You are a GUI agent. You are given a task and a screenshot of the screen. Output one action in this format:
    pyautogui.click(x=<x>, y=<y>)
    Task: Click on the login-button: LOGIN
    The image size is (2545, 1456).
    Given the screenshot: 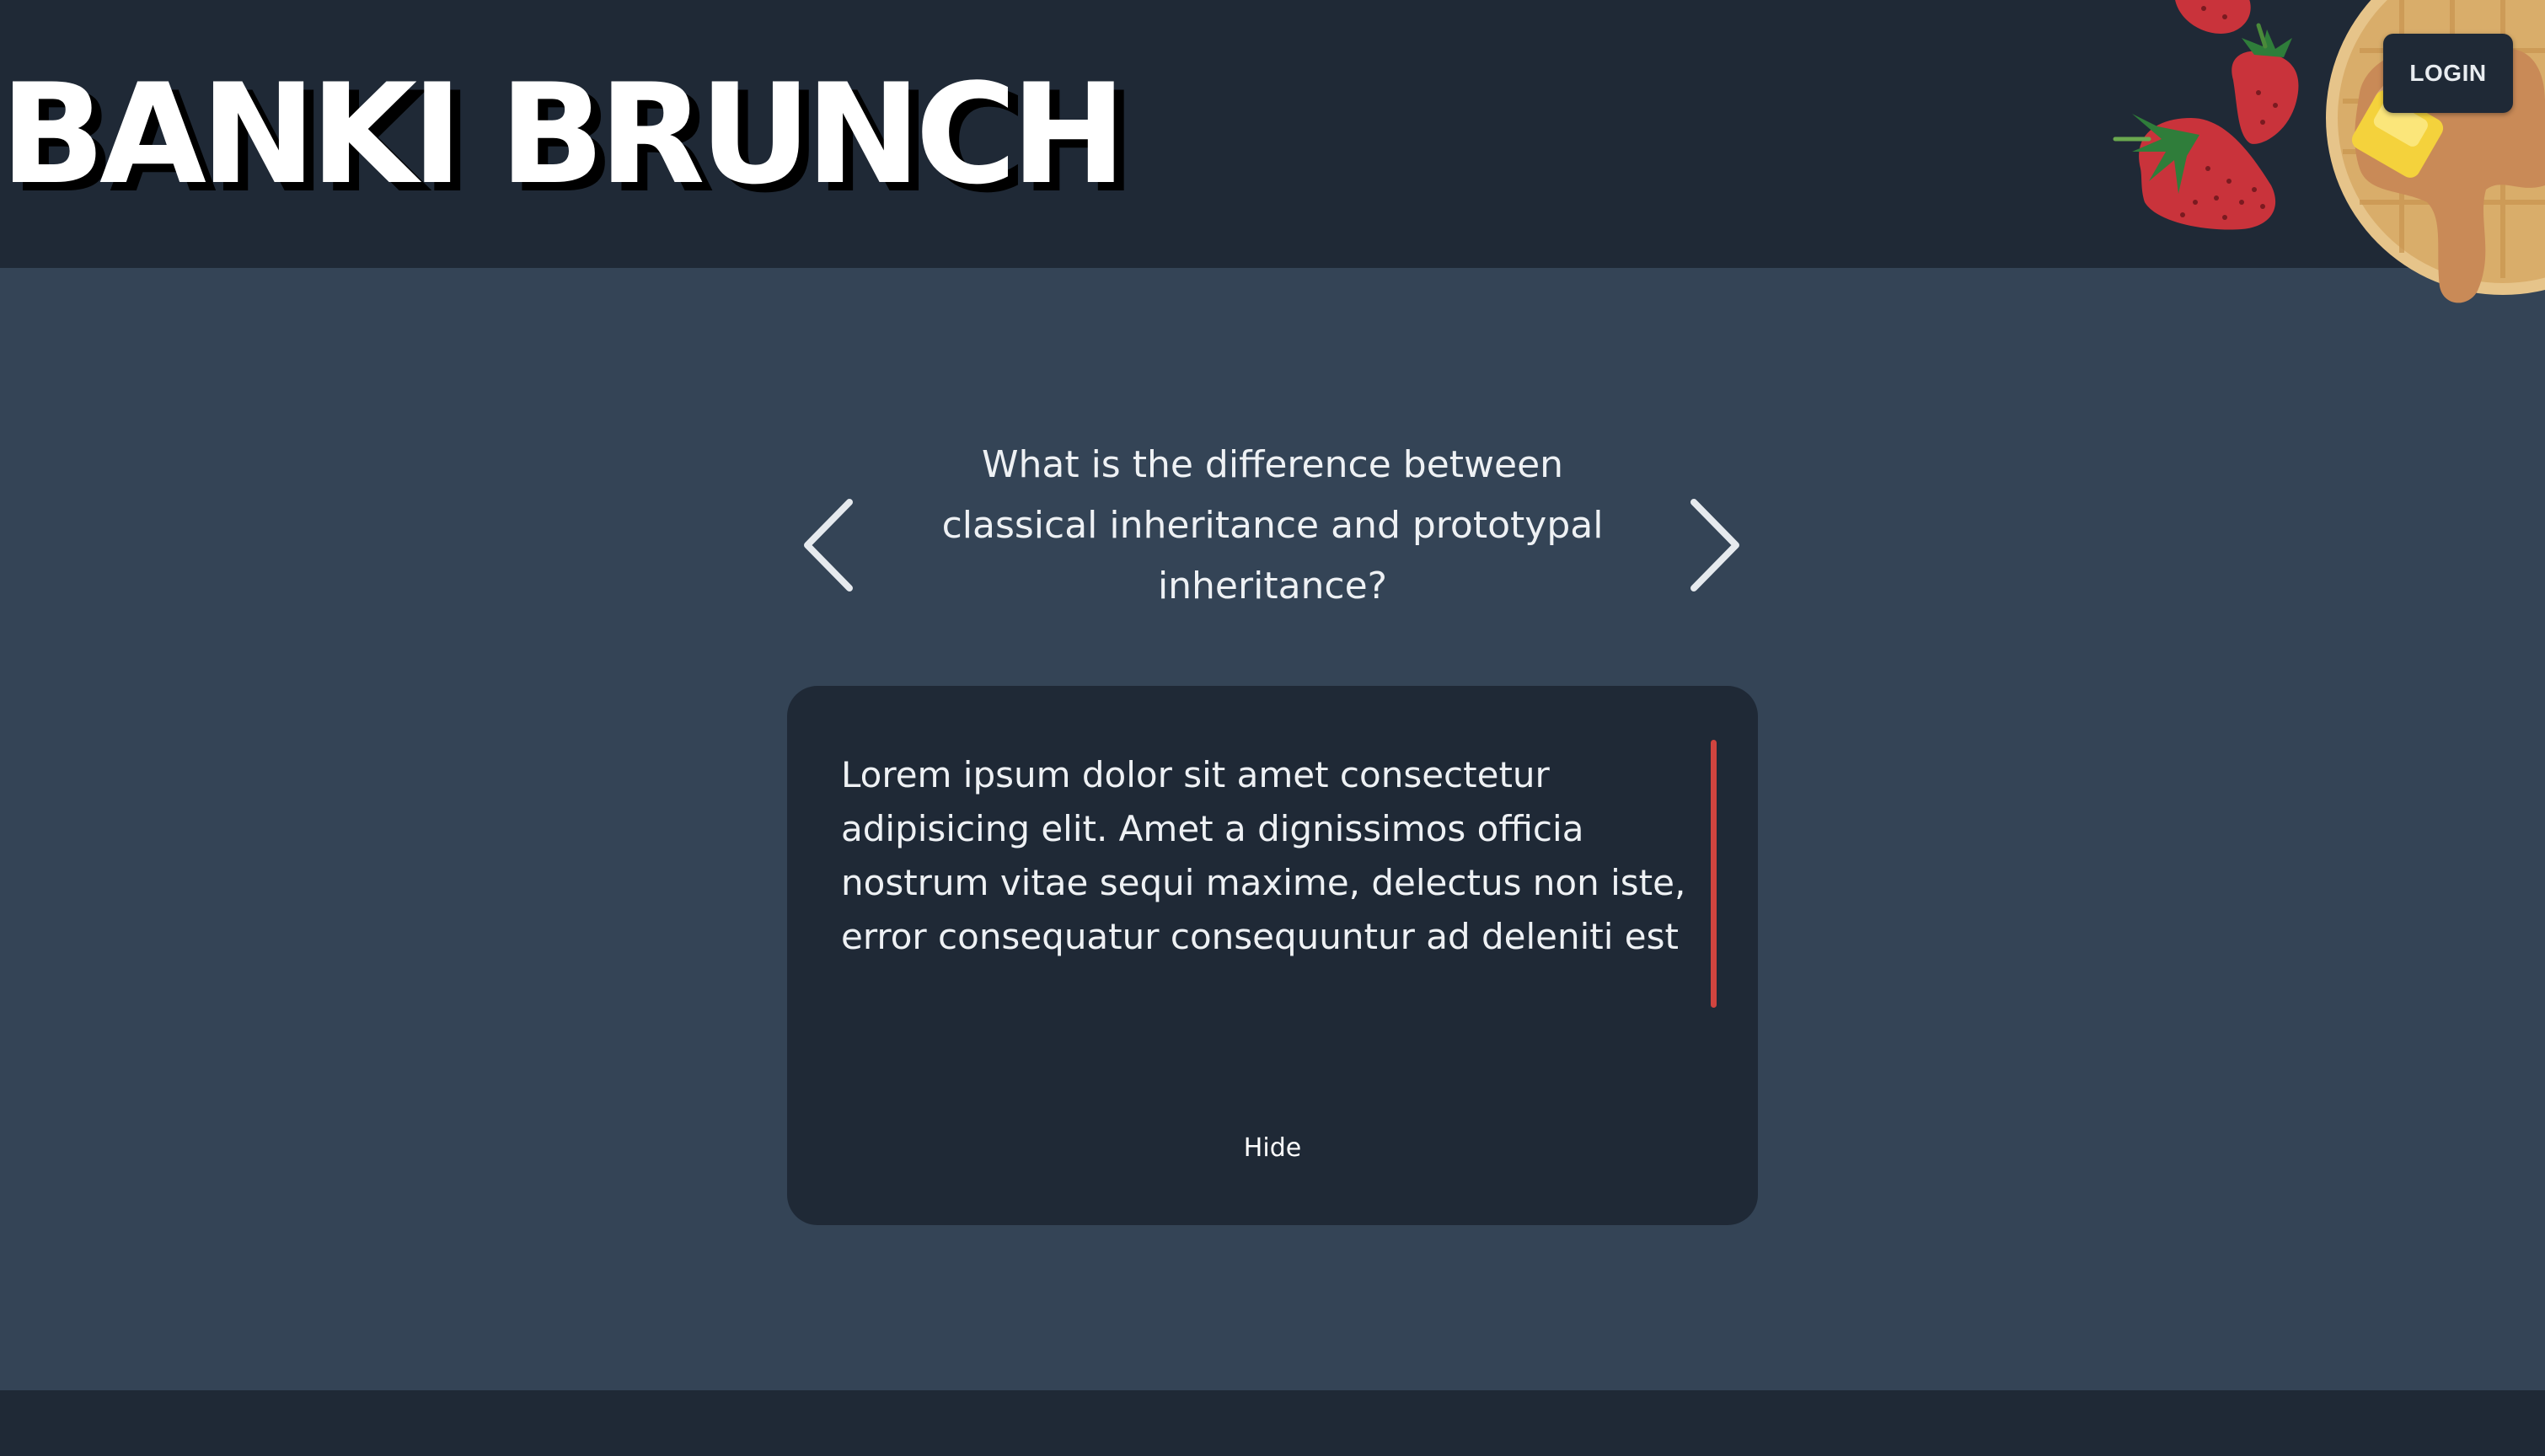 What is the action you would take?
    pyautogui.click(x=2448, y=73)
    